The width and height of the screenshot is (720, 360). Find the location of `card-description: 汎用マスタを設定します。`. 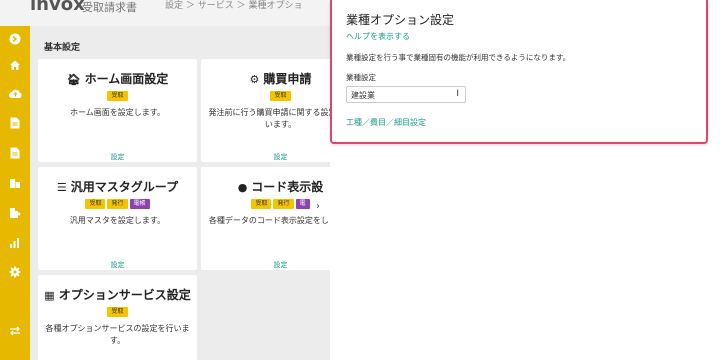

card-description: 汎用マスタを設定します。 is located at coordinates (117, 220).